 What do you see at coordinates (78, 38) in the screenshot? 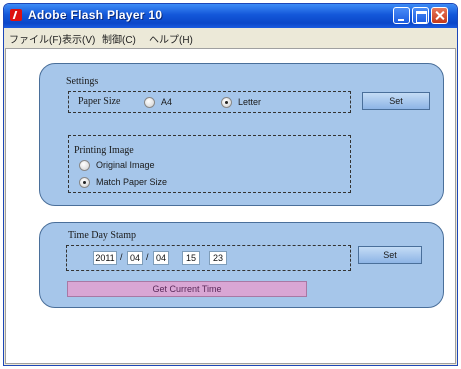
I see `menu-view: 表示(V)` at bounding box center [78, 38].